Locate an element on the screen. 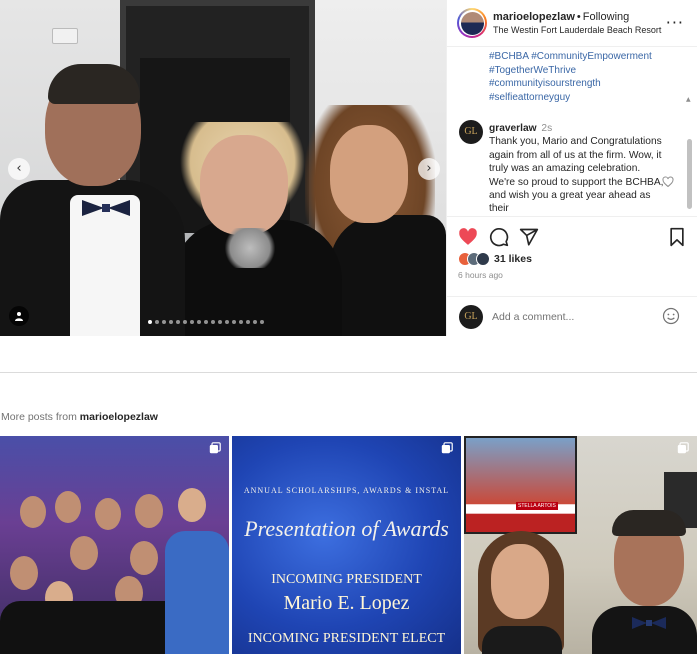 The width and height of the screenshot is (697, 654). comment-time: 2s is located at coordinates (547, 128).